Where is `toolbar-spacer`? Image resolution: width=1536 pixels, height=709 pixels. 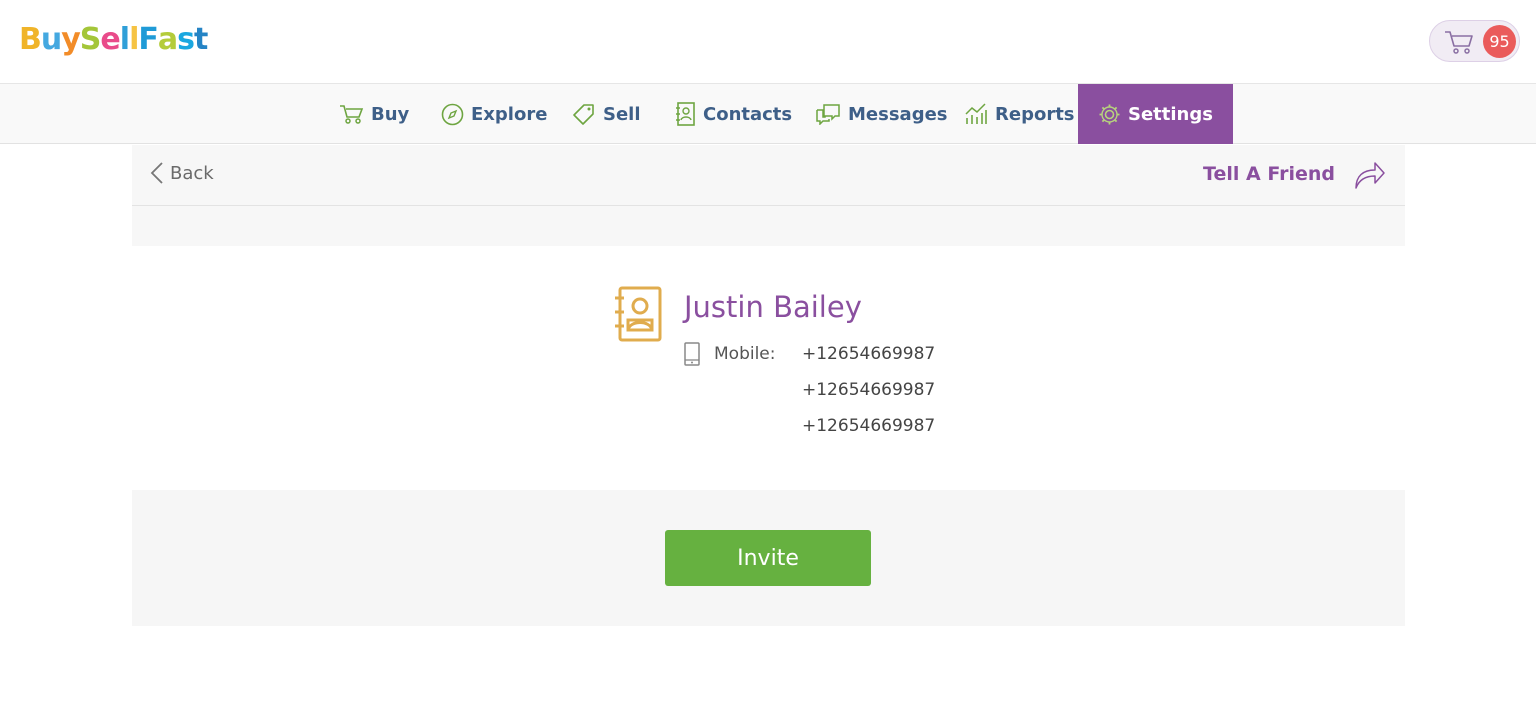
toolbar-spacer is located at coordinates (768, 226).